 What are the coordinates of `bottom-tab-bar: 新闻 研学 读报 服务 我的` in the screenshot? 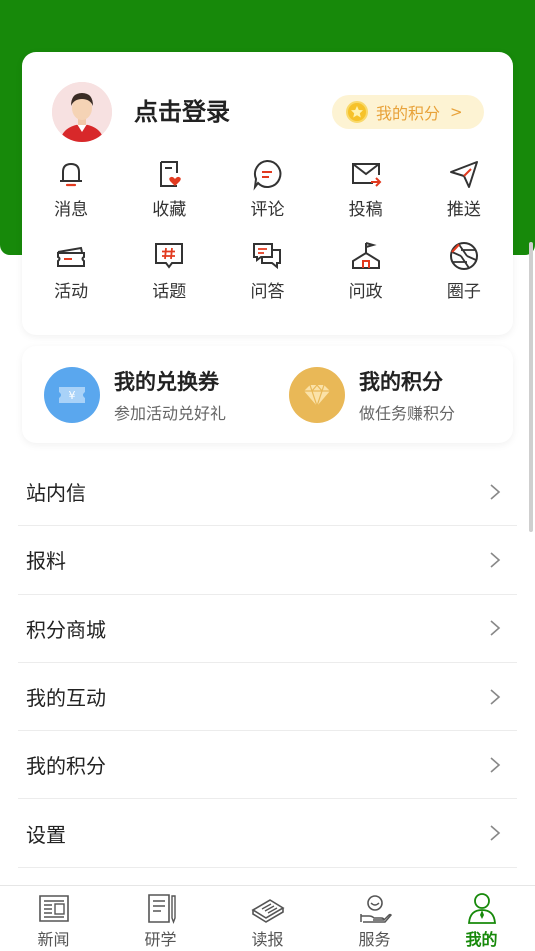 It's located at (267, 918).